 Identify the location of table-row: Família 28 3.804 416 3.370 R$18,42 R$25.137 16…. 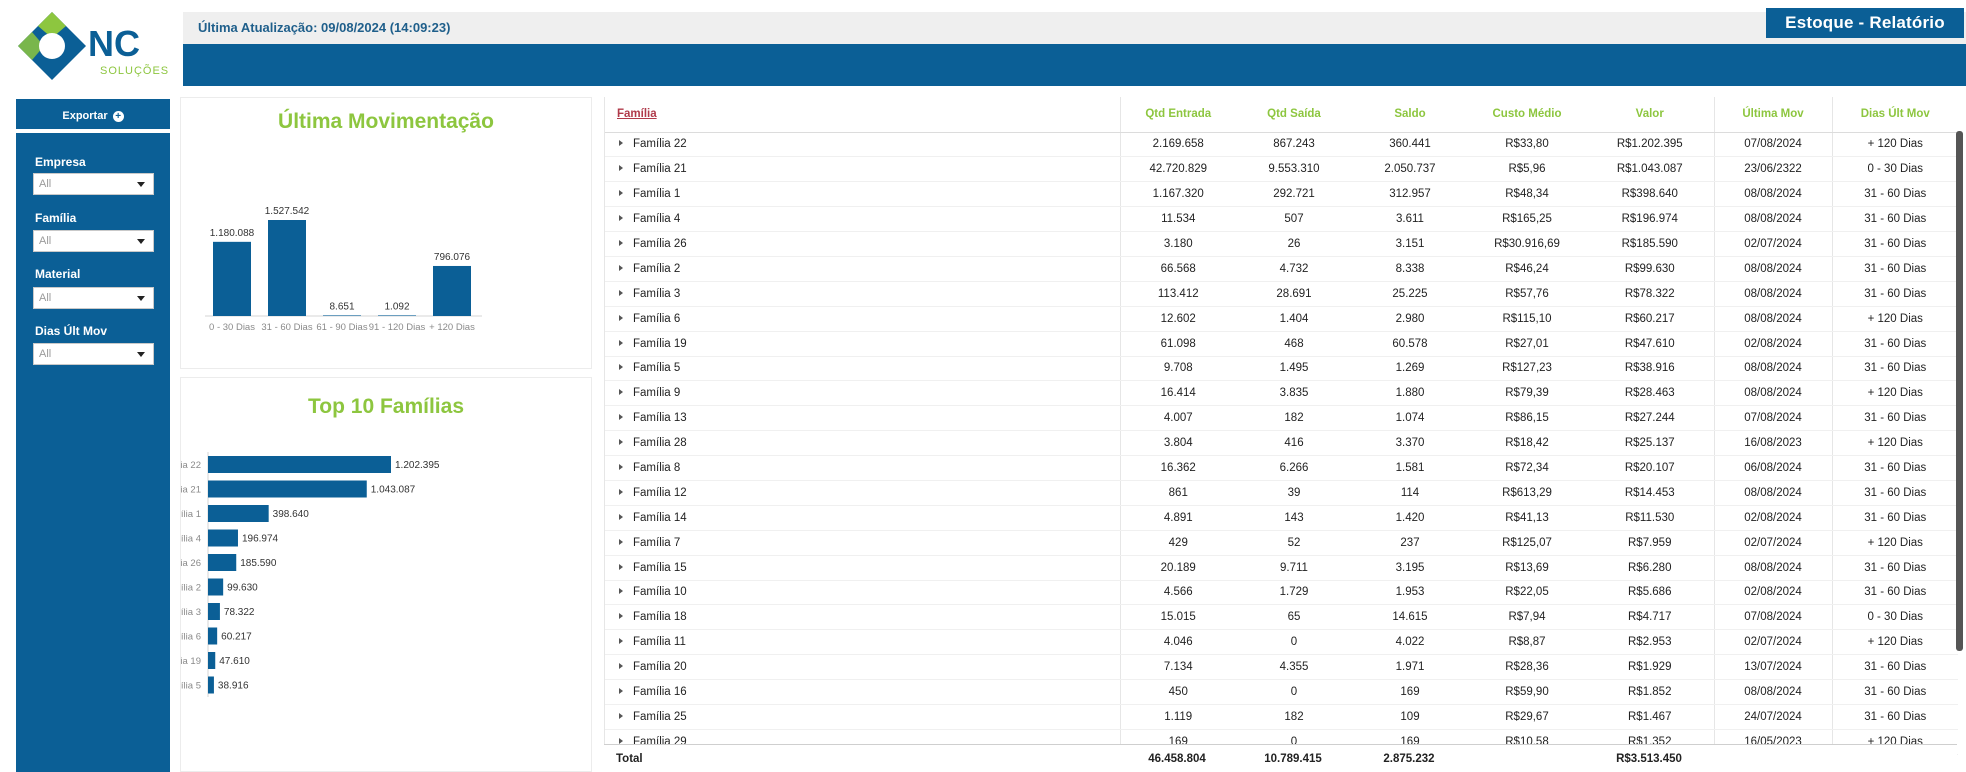
(1281, 443).